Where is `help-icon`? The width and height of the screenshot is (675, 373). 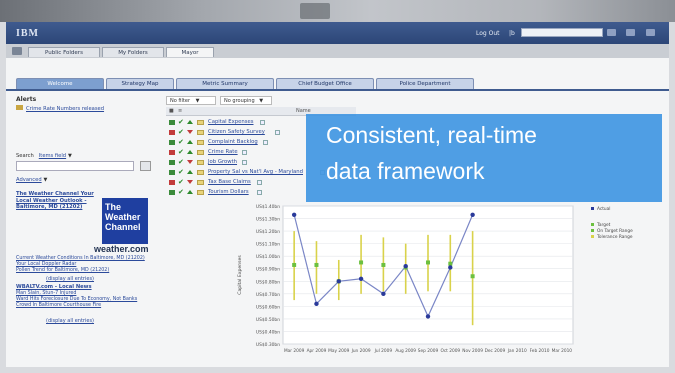 help-icon is located at coordinates (630, 32).